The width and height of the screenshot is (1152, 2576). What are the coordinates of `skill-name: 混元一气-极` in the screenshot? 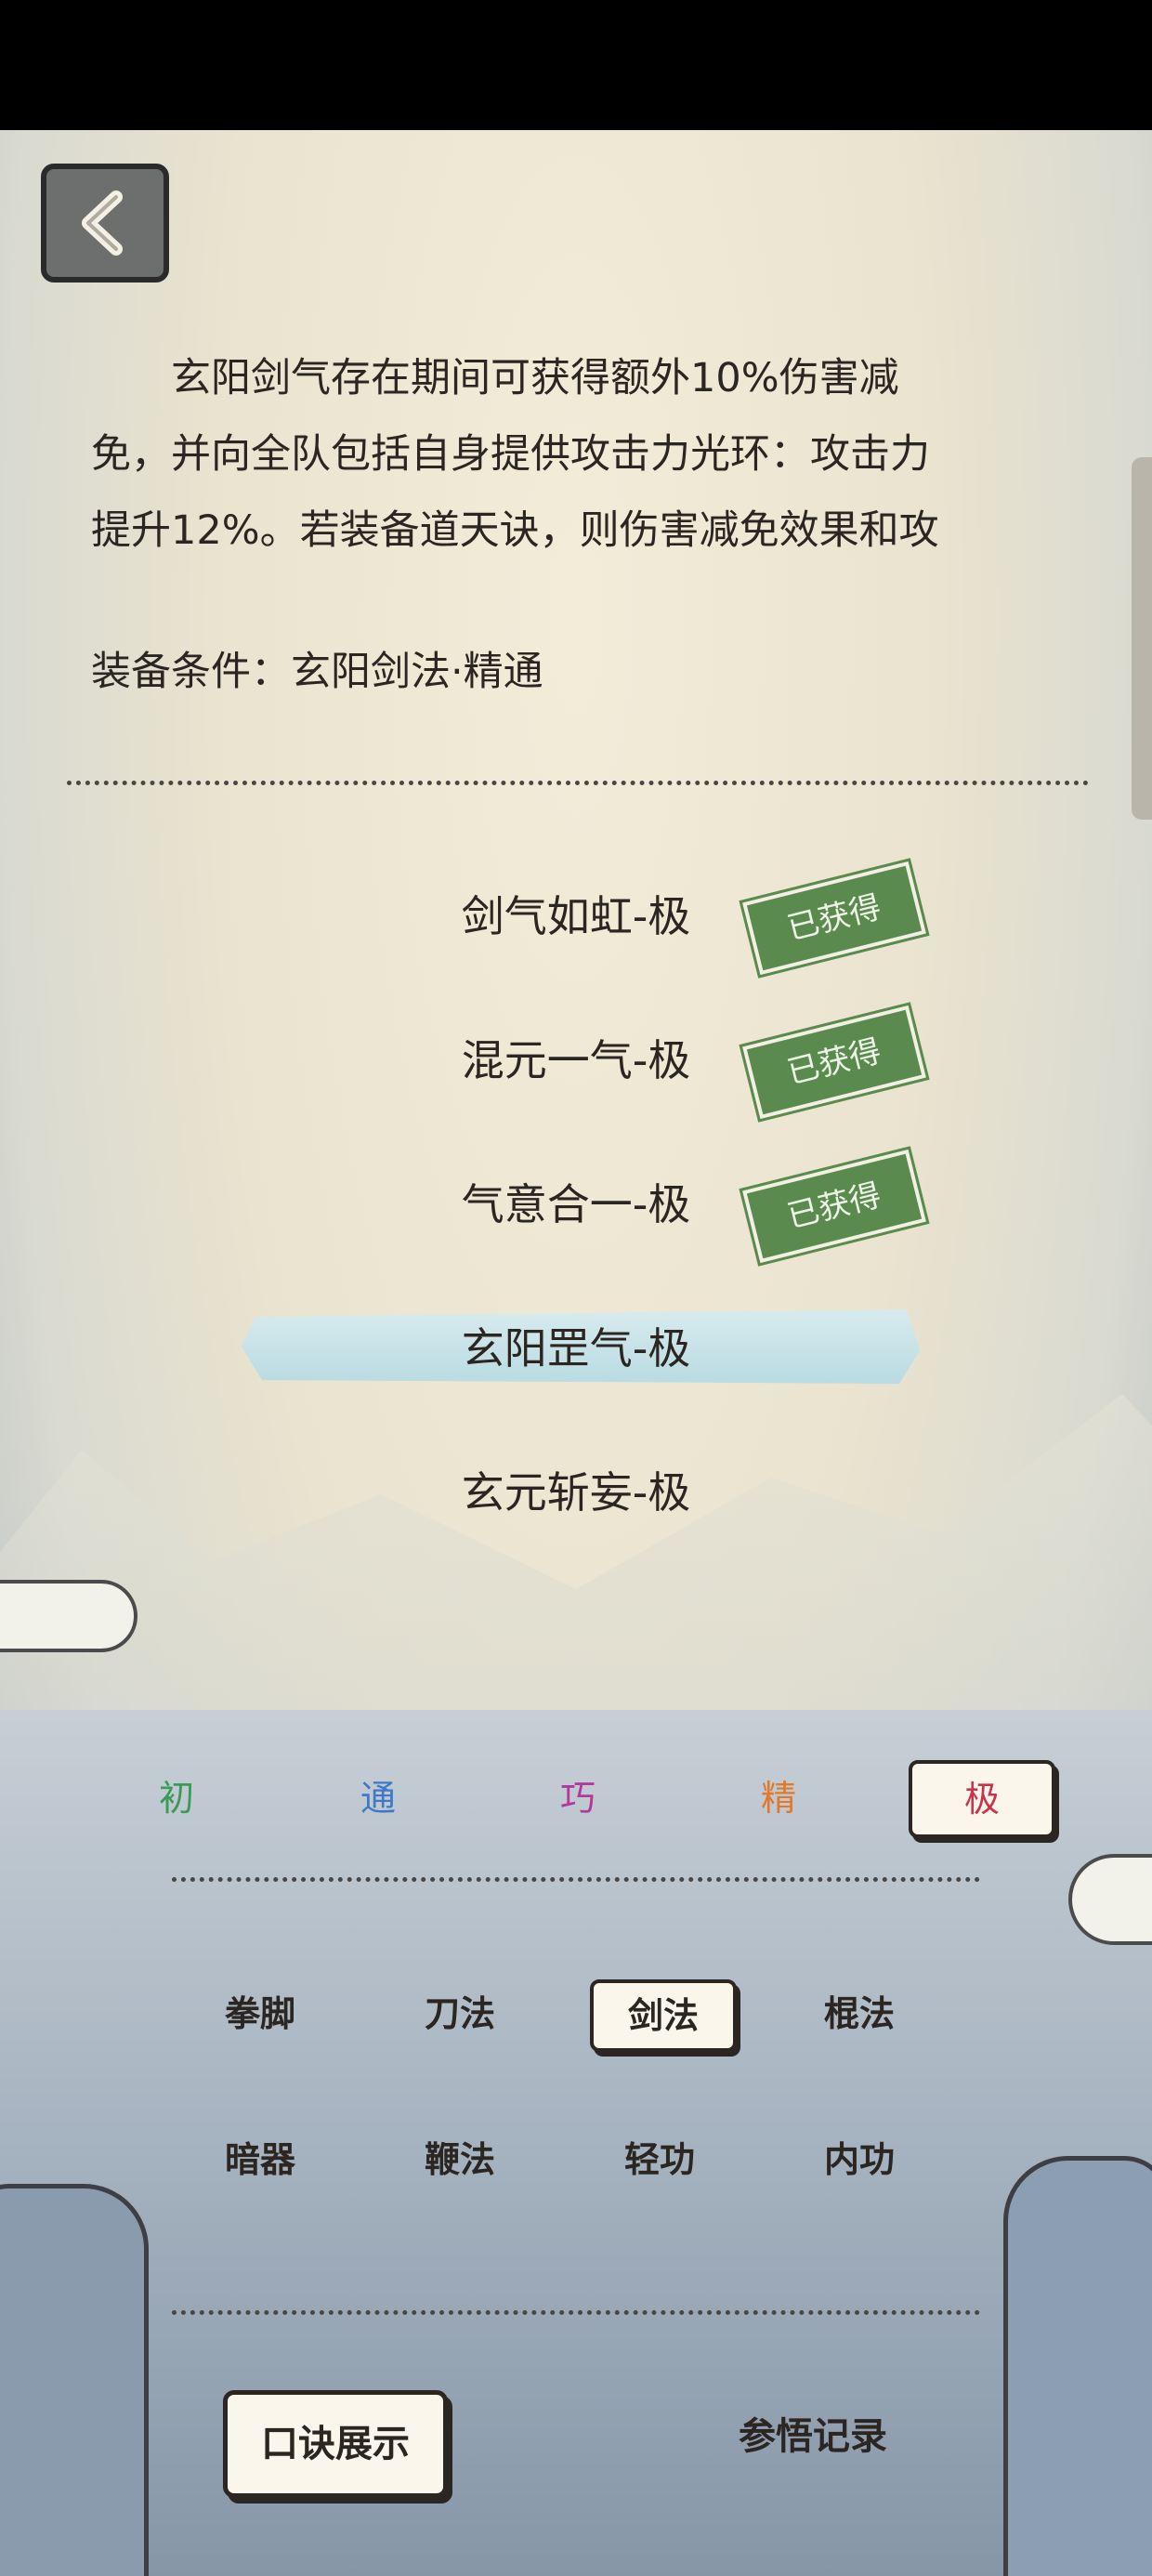 It's located at (576, 1060).